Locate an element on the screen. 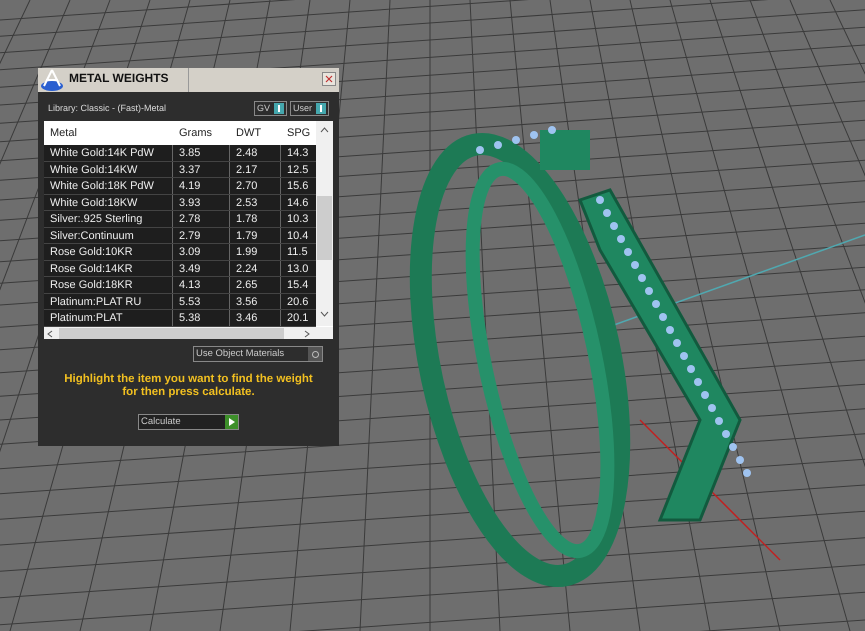 This screenshot has height=631, width=865. table-cell-text: 13.0 is located at coordinates (298, 269).